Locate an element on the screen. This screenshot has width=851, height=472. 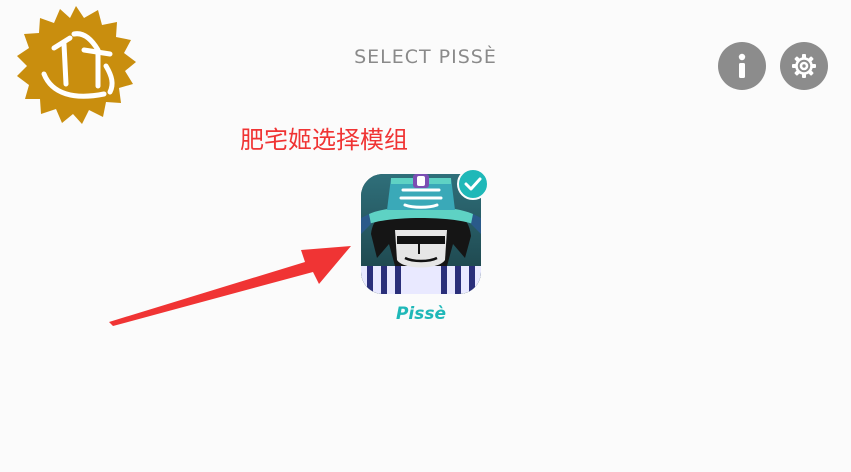
info-button is located at coordinates (742, 66).